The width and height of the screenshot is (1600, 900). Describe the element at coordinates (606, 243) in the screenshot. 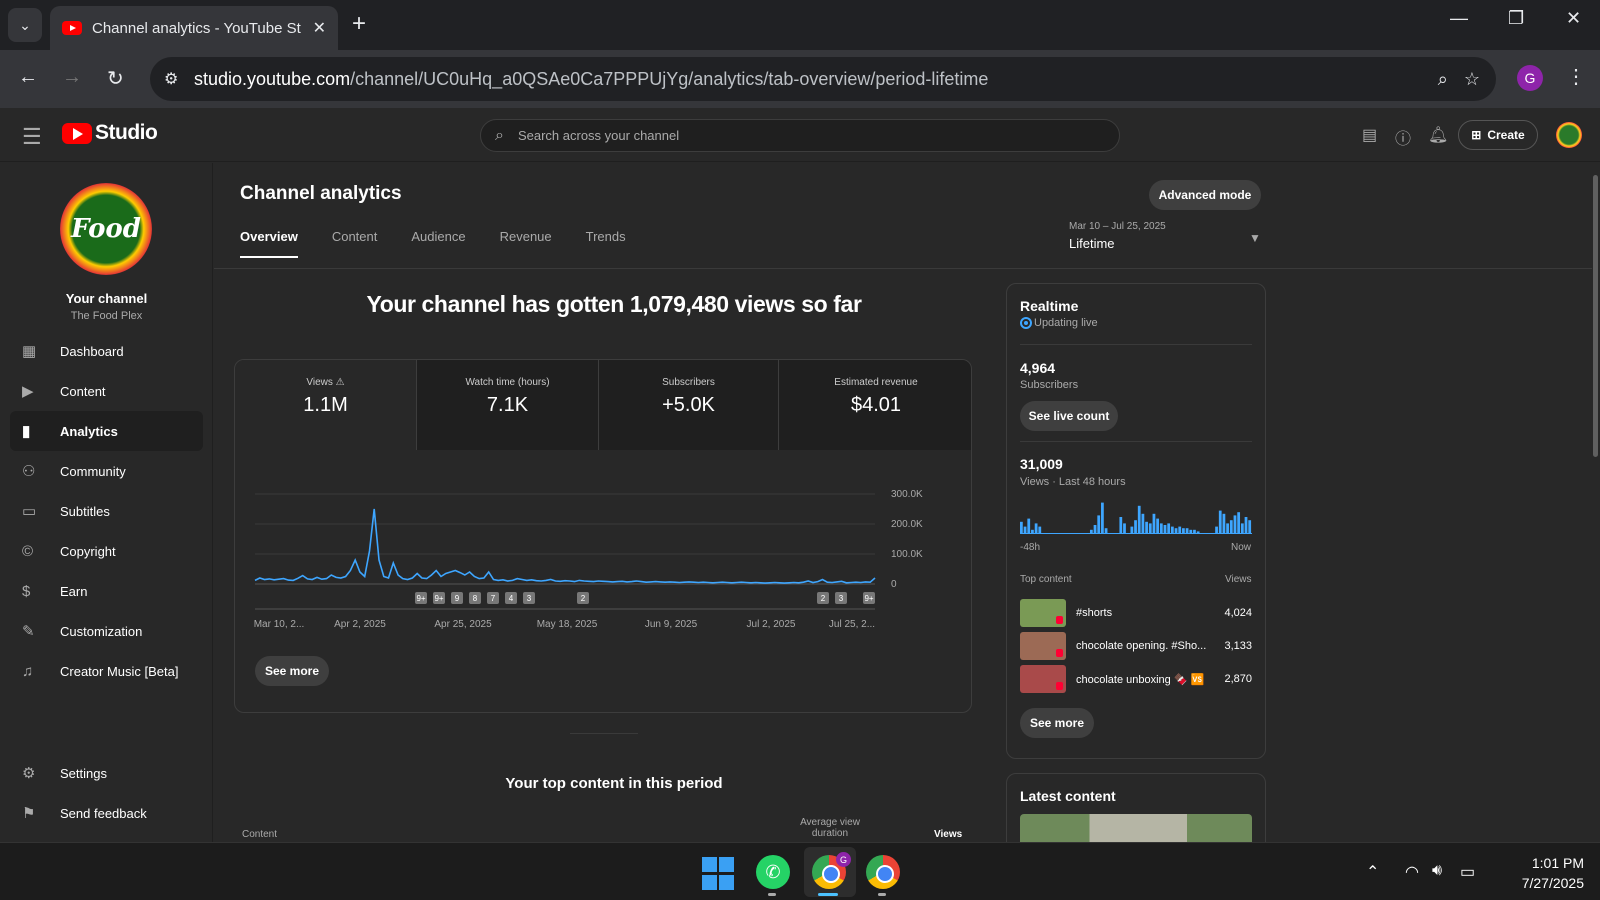

I see `tab-trends: Trends` at that location.